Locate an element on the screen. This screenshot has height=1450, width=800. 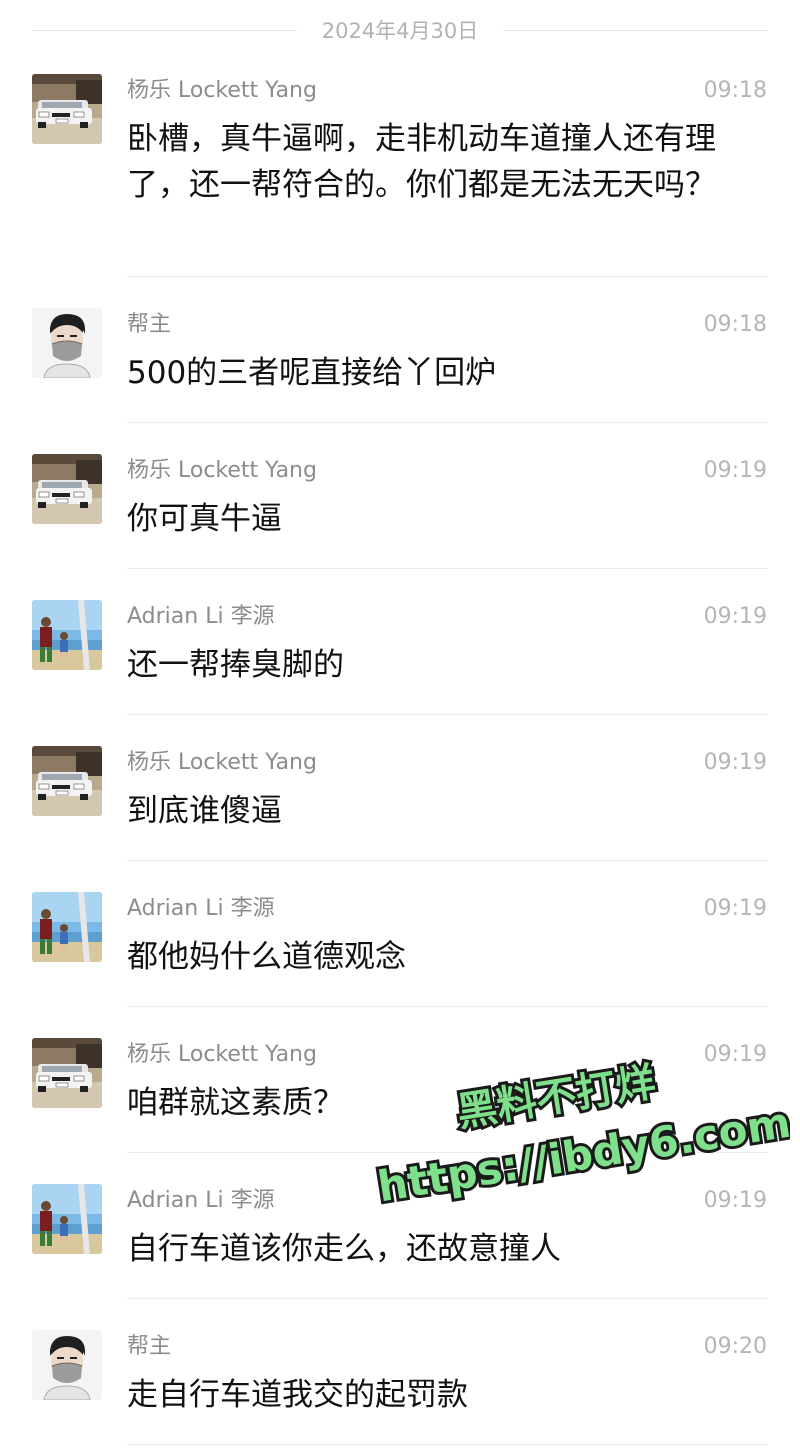
message-text: 到底谁傻逼 is located at coordinates (204, 811).